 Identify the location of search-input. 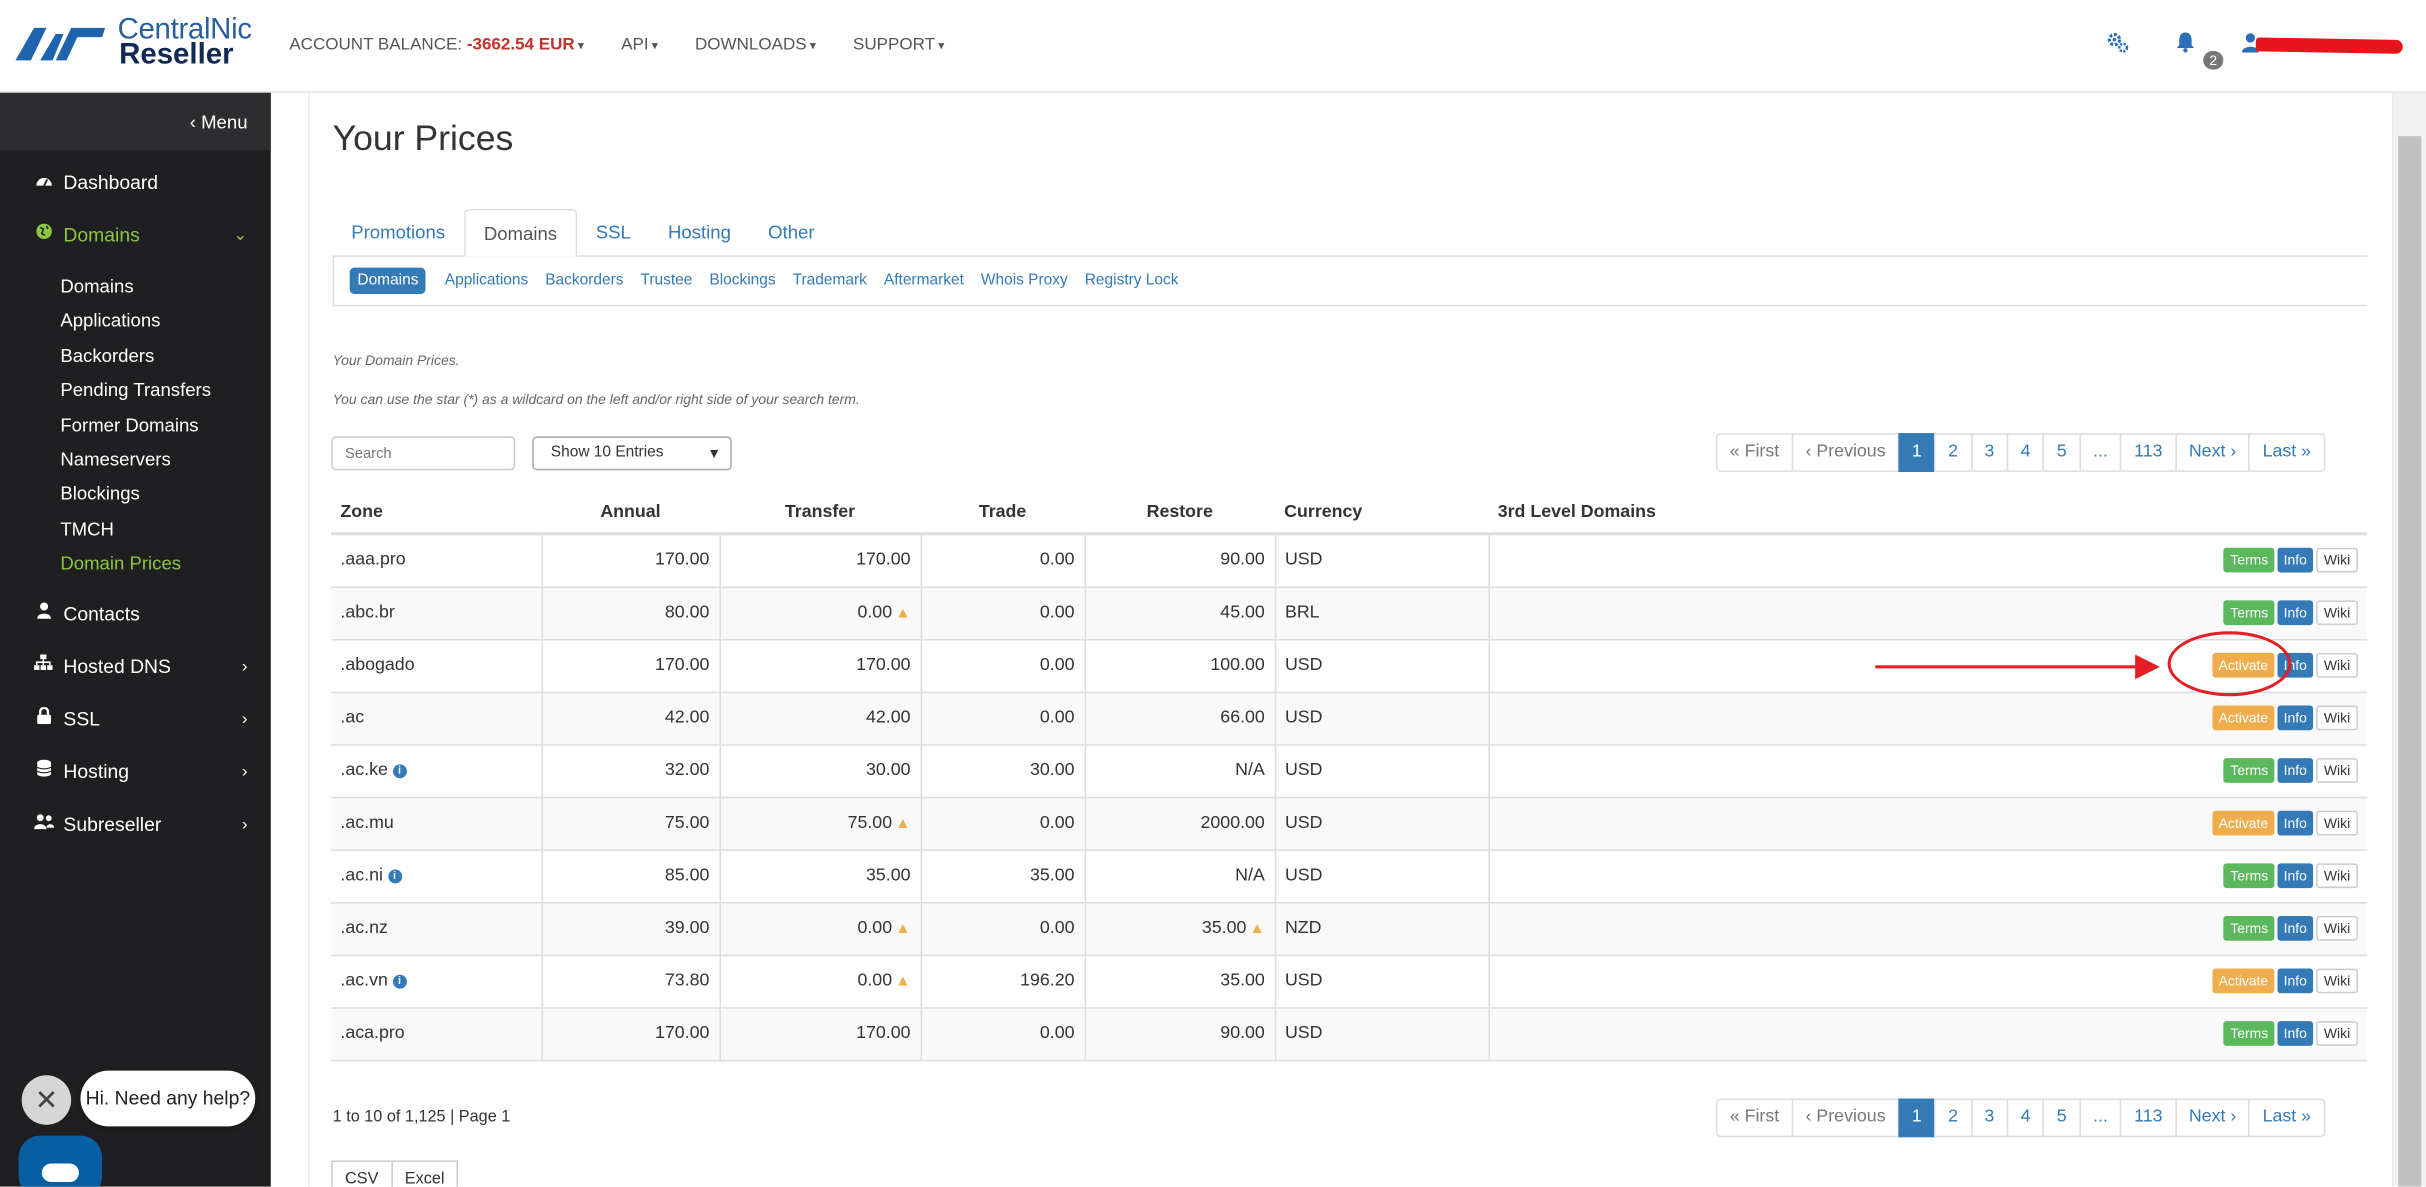
(423, 453).